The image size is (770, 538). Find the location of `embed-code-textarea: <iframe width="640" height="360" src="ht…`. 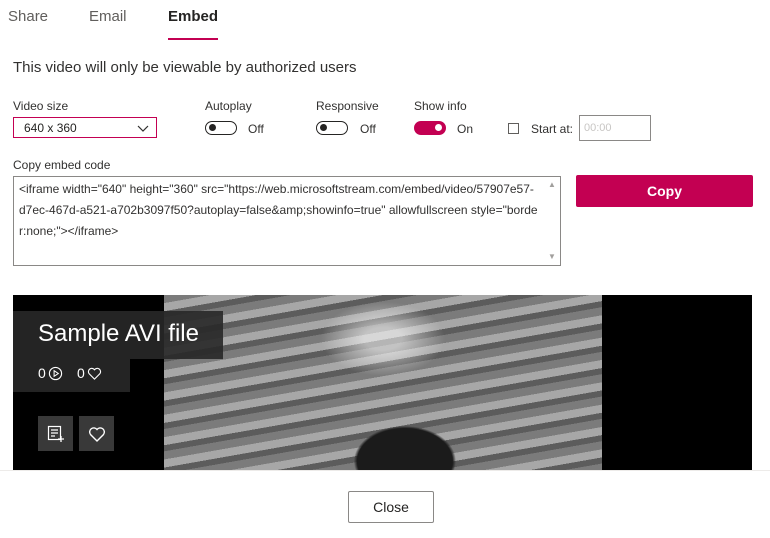

embed-code-textarea: <iframe width="640" height="360" src="ht… is located at coordinates (287, 221).